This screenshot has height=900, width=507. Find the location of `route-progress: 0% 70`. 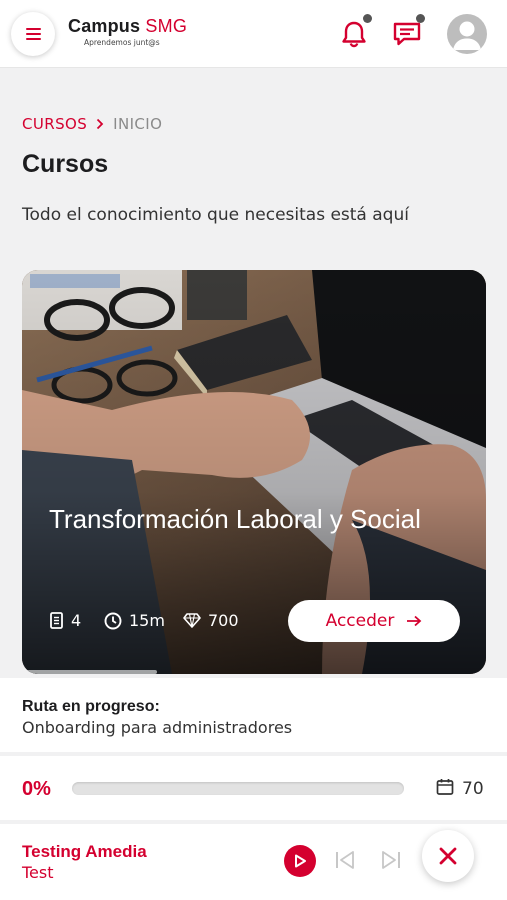

route-progress: 0% 70 is located at coordinates (253, 788).